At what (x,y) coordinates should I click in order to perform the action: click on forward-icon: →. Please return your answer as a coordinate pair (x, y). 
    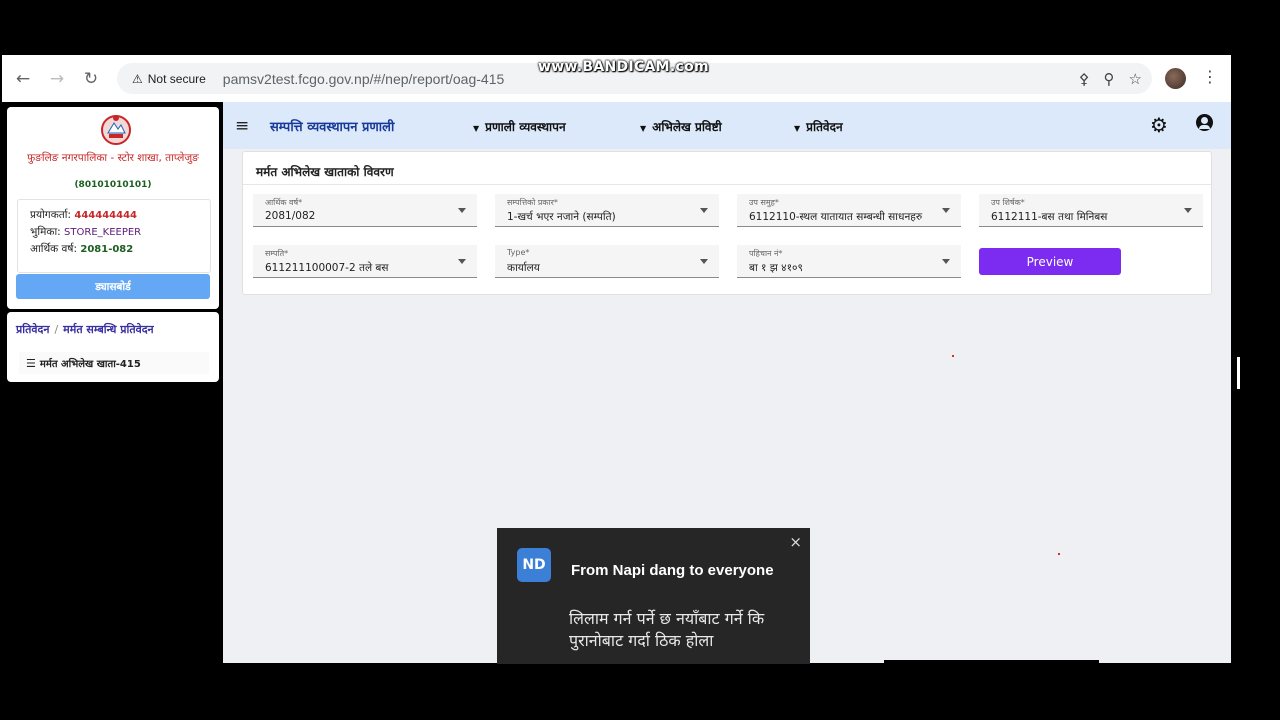
    Looking at the image, I should click on (57, 79).